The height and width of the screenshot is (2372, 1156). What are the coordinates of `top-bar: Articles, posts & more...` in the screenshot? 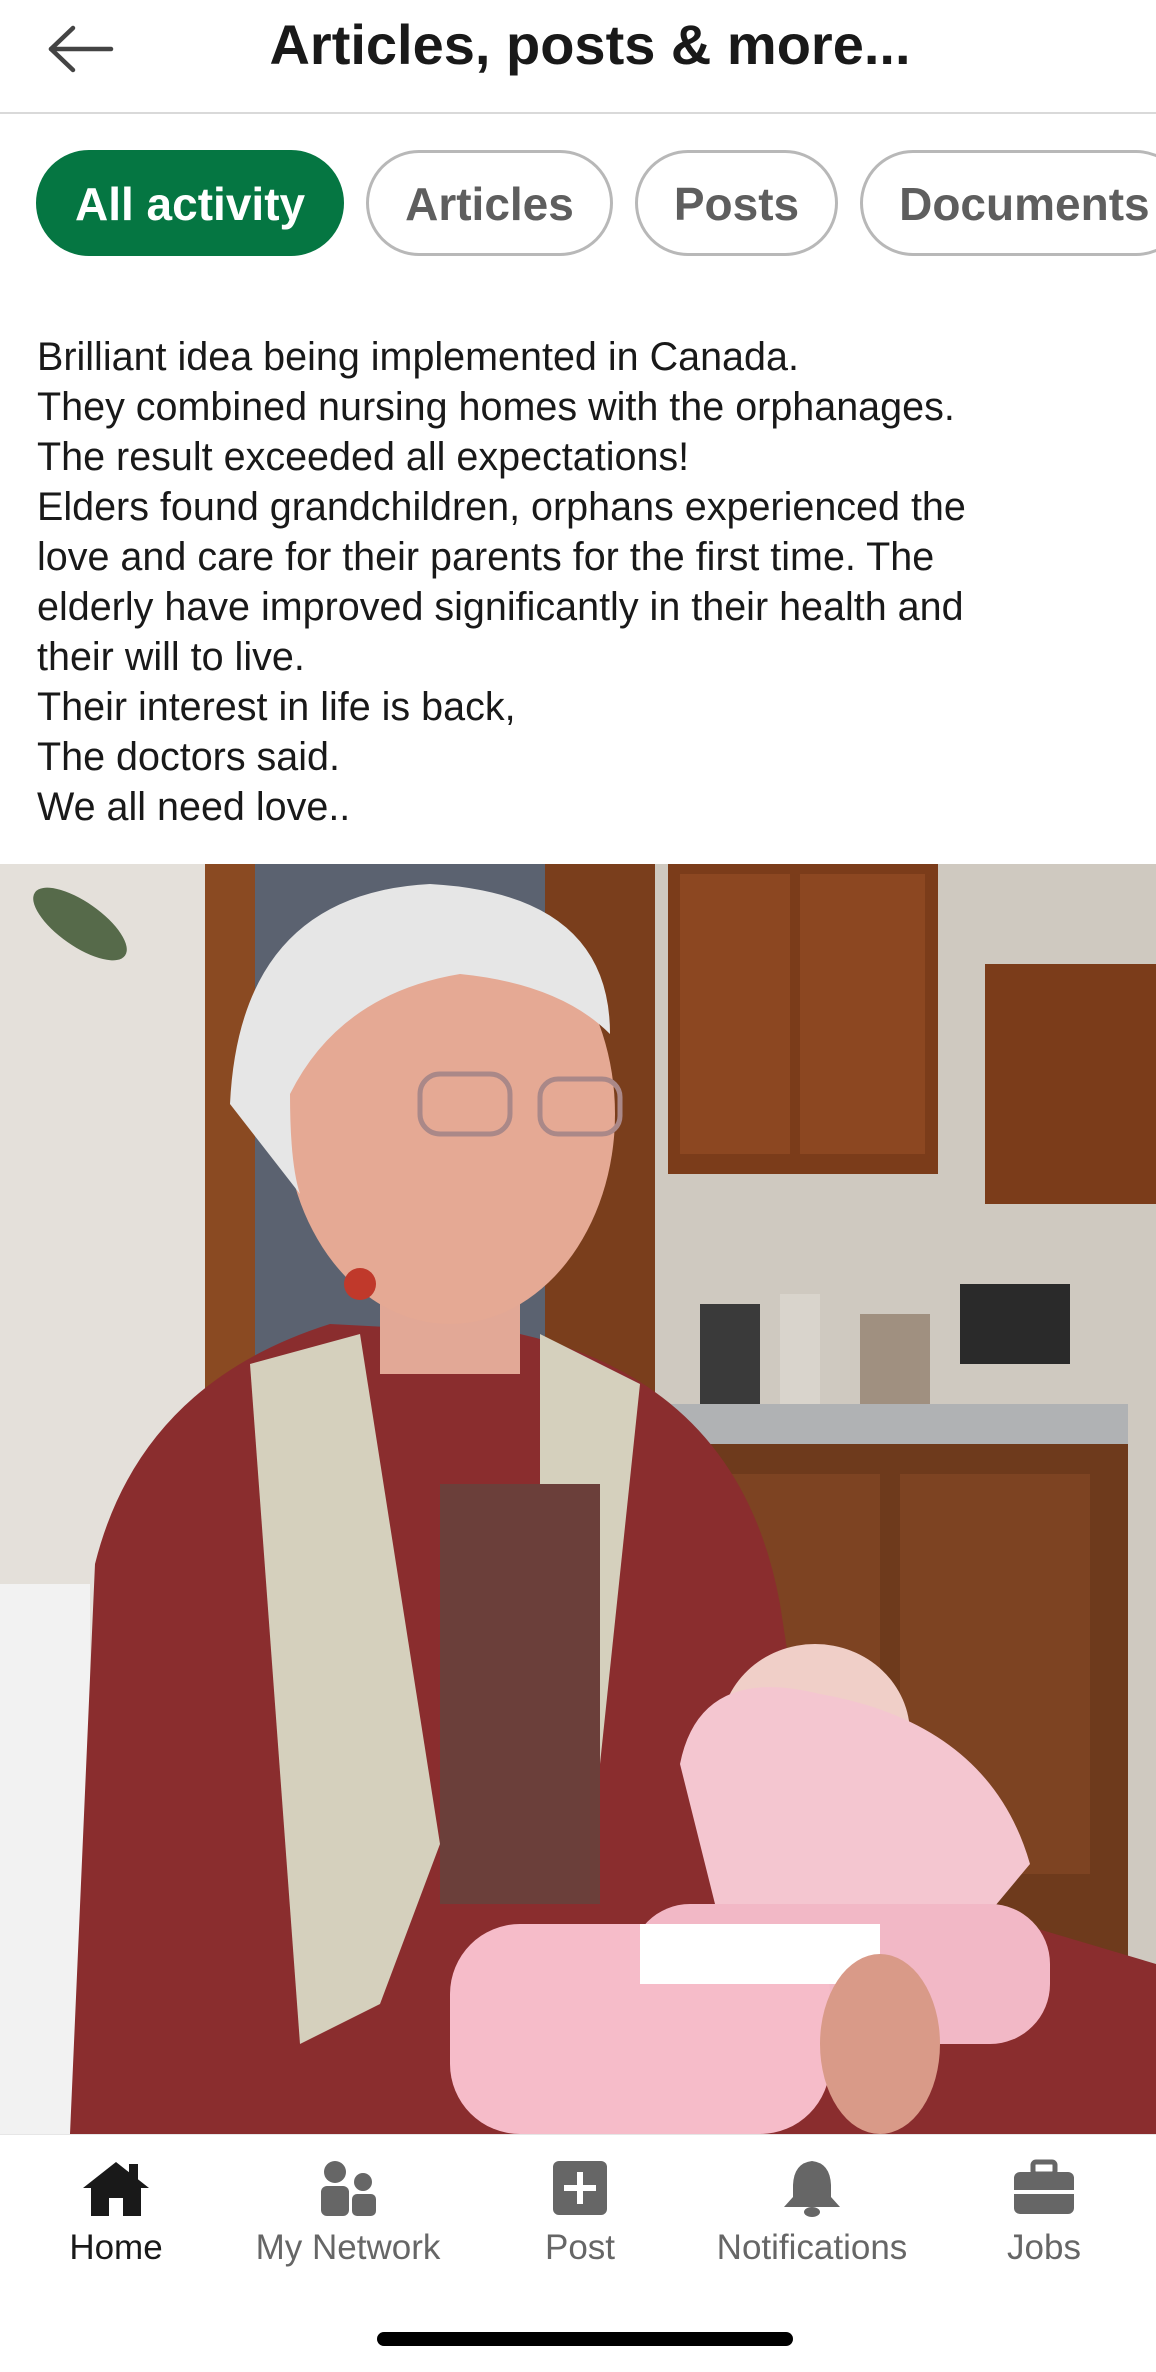 It's located at (578, 57).